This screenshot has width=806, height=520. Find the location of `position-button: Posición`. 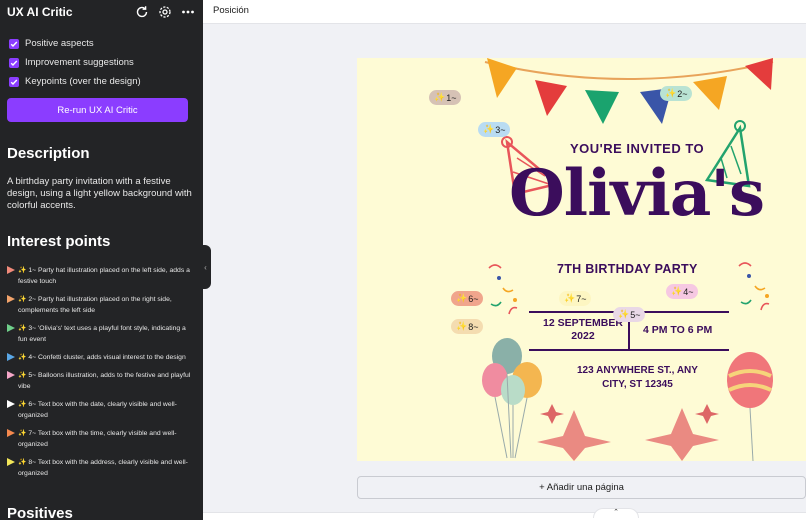

position-button: Posición is located at coordinates (231, 10).